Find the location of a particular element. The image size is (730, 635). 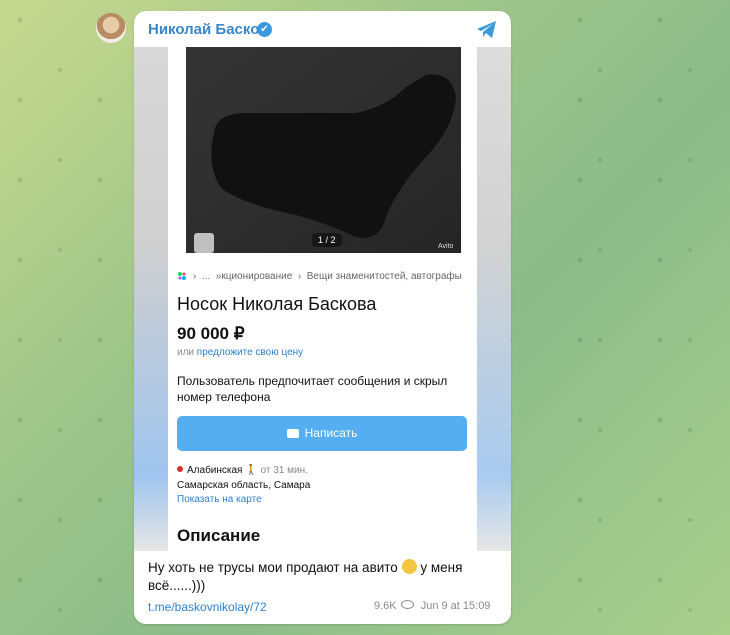

photo-counter: 1 / 2 is located at coordinates (327, 240).